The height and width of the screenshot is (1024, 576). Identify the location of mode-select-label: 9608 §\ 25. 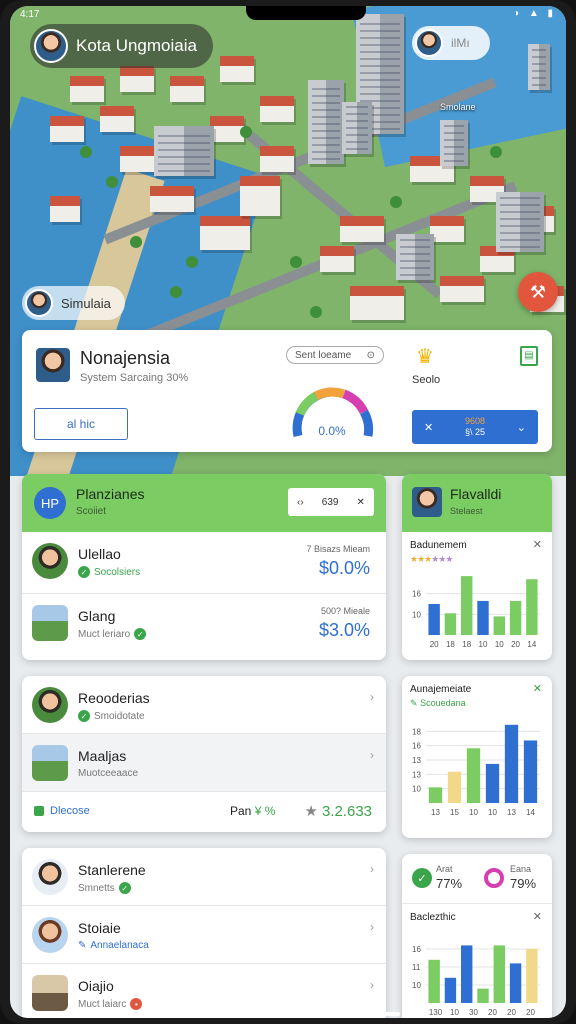
(475, 427).